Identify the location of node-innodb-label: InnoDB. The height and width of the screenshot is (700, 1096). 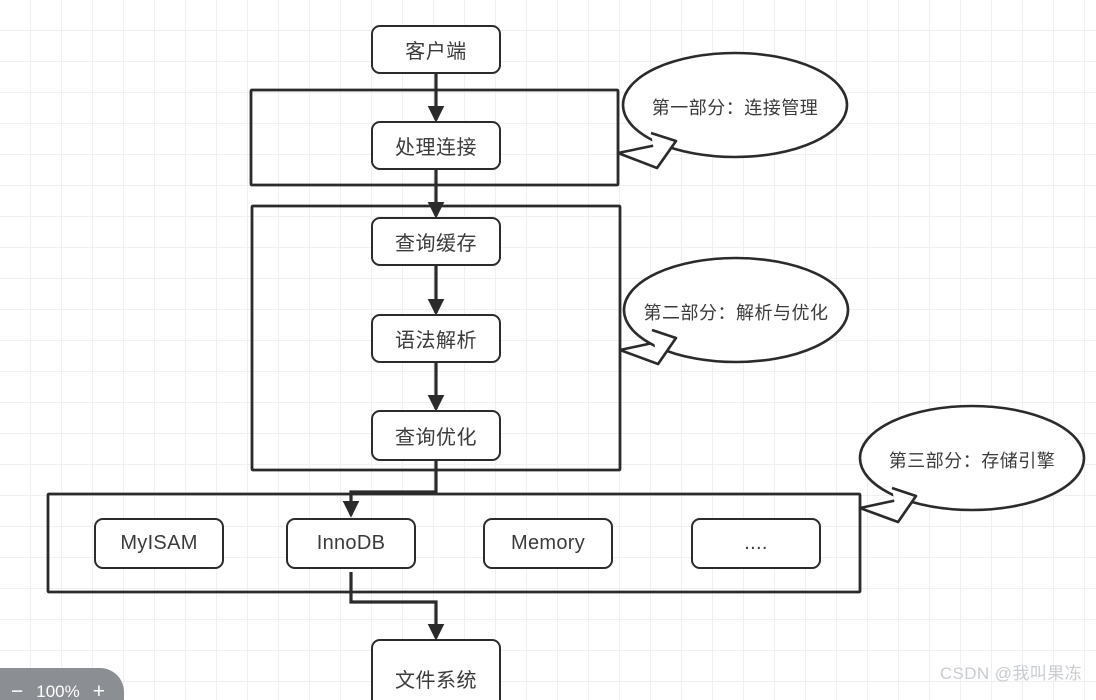
(351, 543).